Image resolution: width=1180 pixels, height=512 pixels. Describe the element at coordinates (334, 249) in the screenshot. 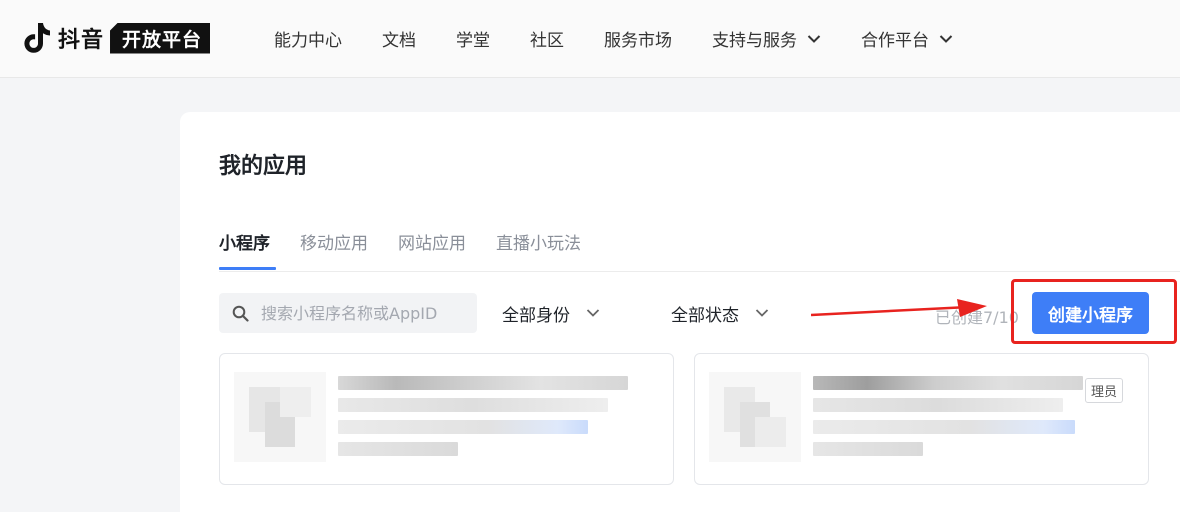

I see `tab-mobile-app: 移动应用` at that location.